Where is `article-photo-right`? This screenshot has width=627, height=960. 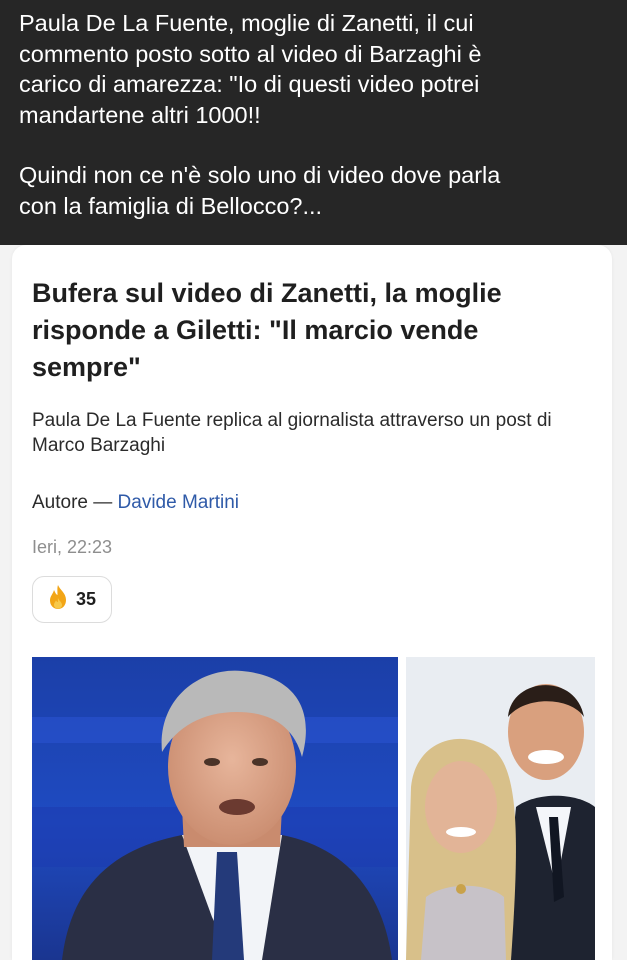 article-photo-right is located at coordinates (500, 808).